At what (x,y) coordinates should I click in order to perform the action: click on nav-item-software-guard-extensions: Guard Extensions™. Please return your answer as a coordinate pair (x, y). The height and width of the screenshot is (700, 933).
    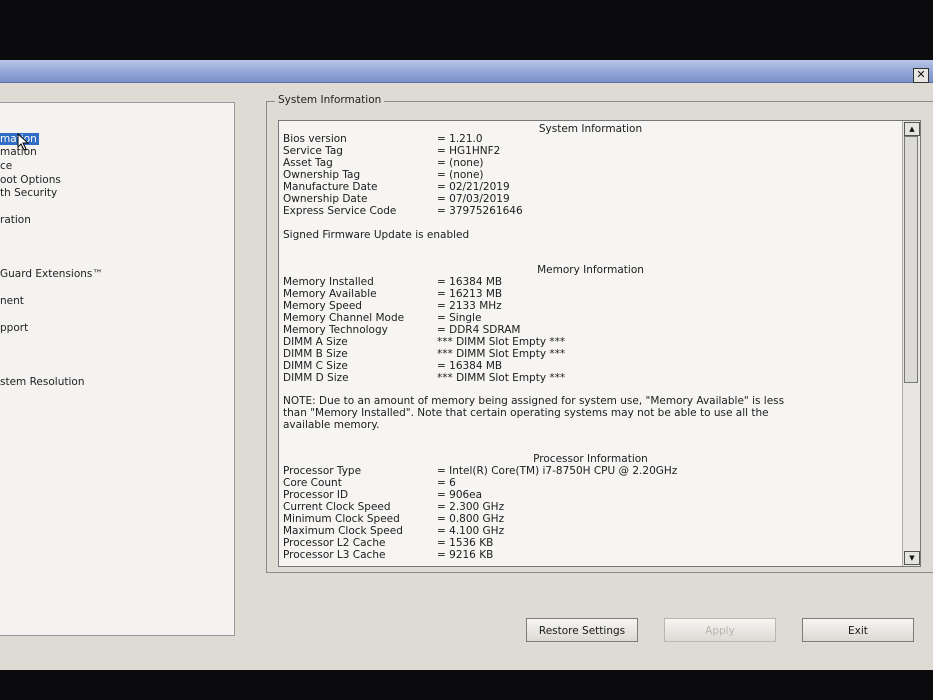
    Looking at the image, I should click on (51, 274).